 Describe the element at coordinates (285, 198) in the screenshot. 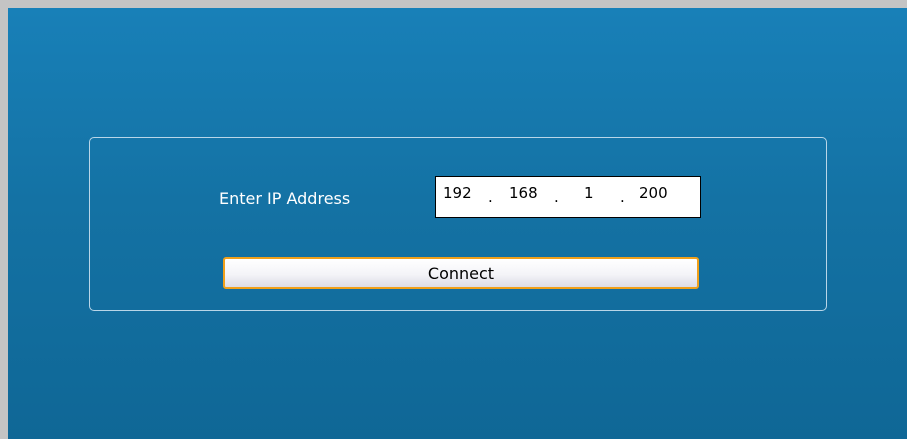

I see `ip-address-label: Enter IP Address` at that location.